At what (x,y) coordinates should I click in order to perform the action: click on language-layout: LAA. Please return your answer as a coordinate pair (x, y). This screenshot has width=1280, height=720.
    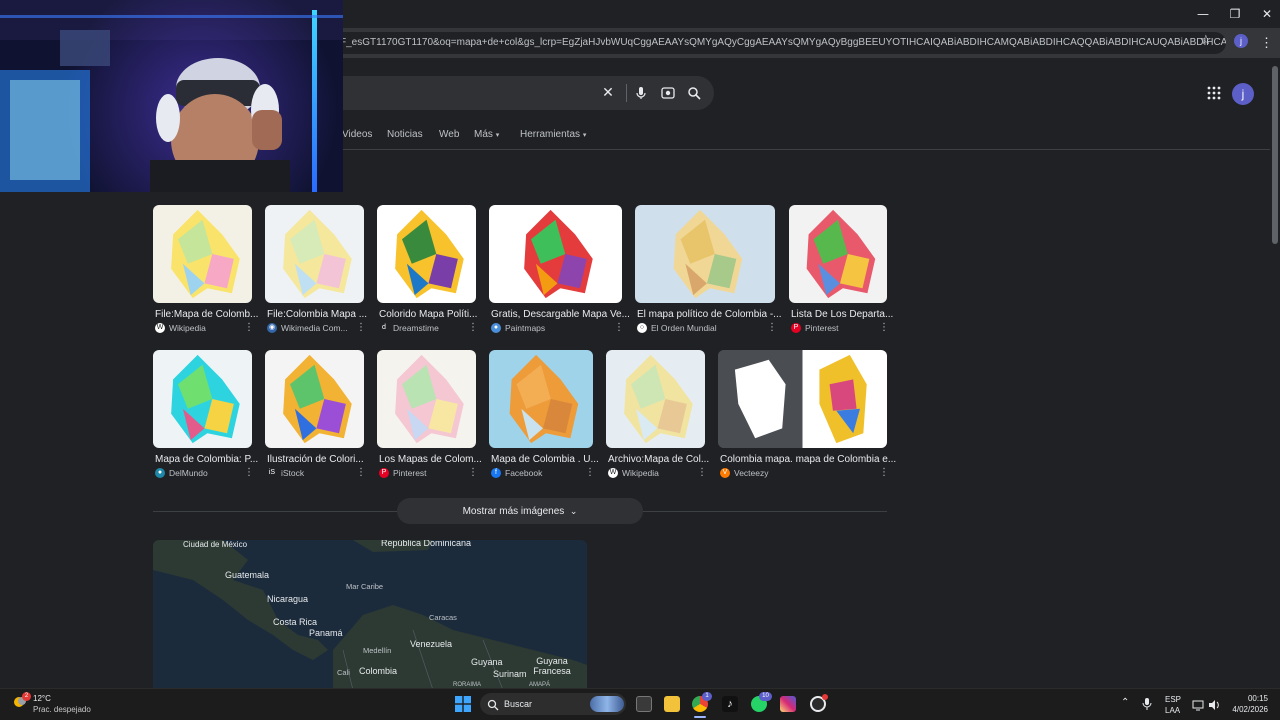
    Looking at the image, I should click on (1172, 710).